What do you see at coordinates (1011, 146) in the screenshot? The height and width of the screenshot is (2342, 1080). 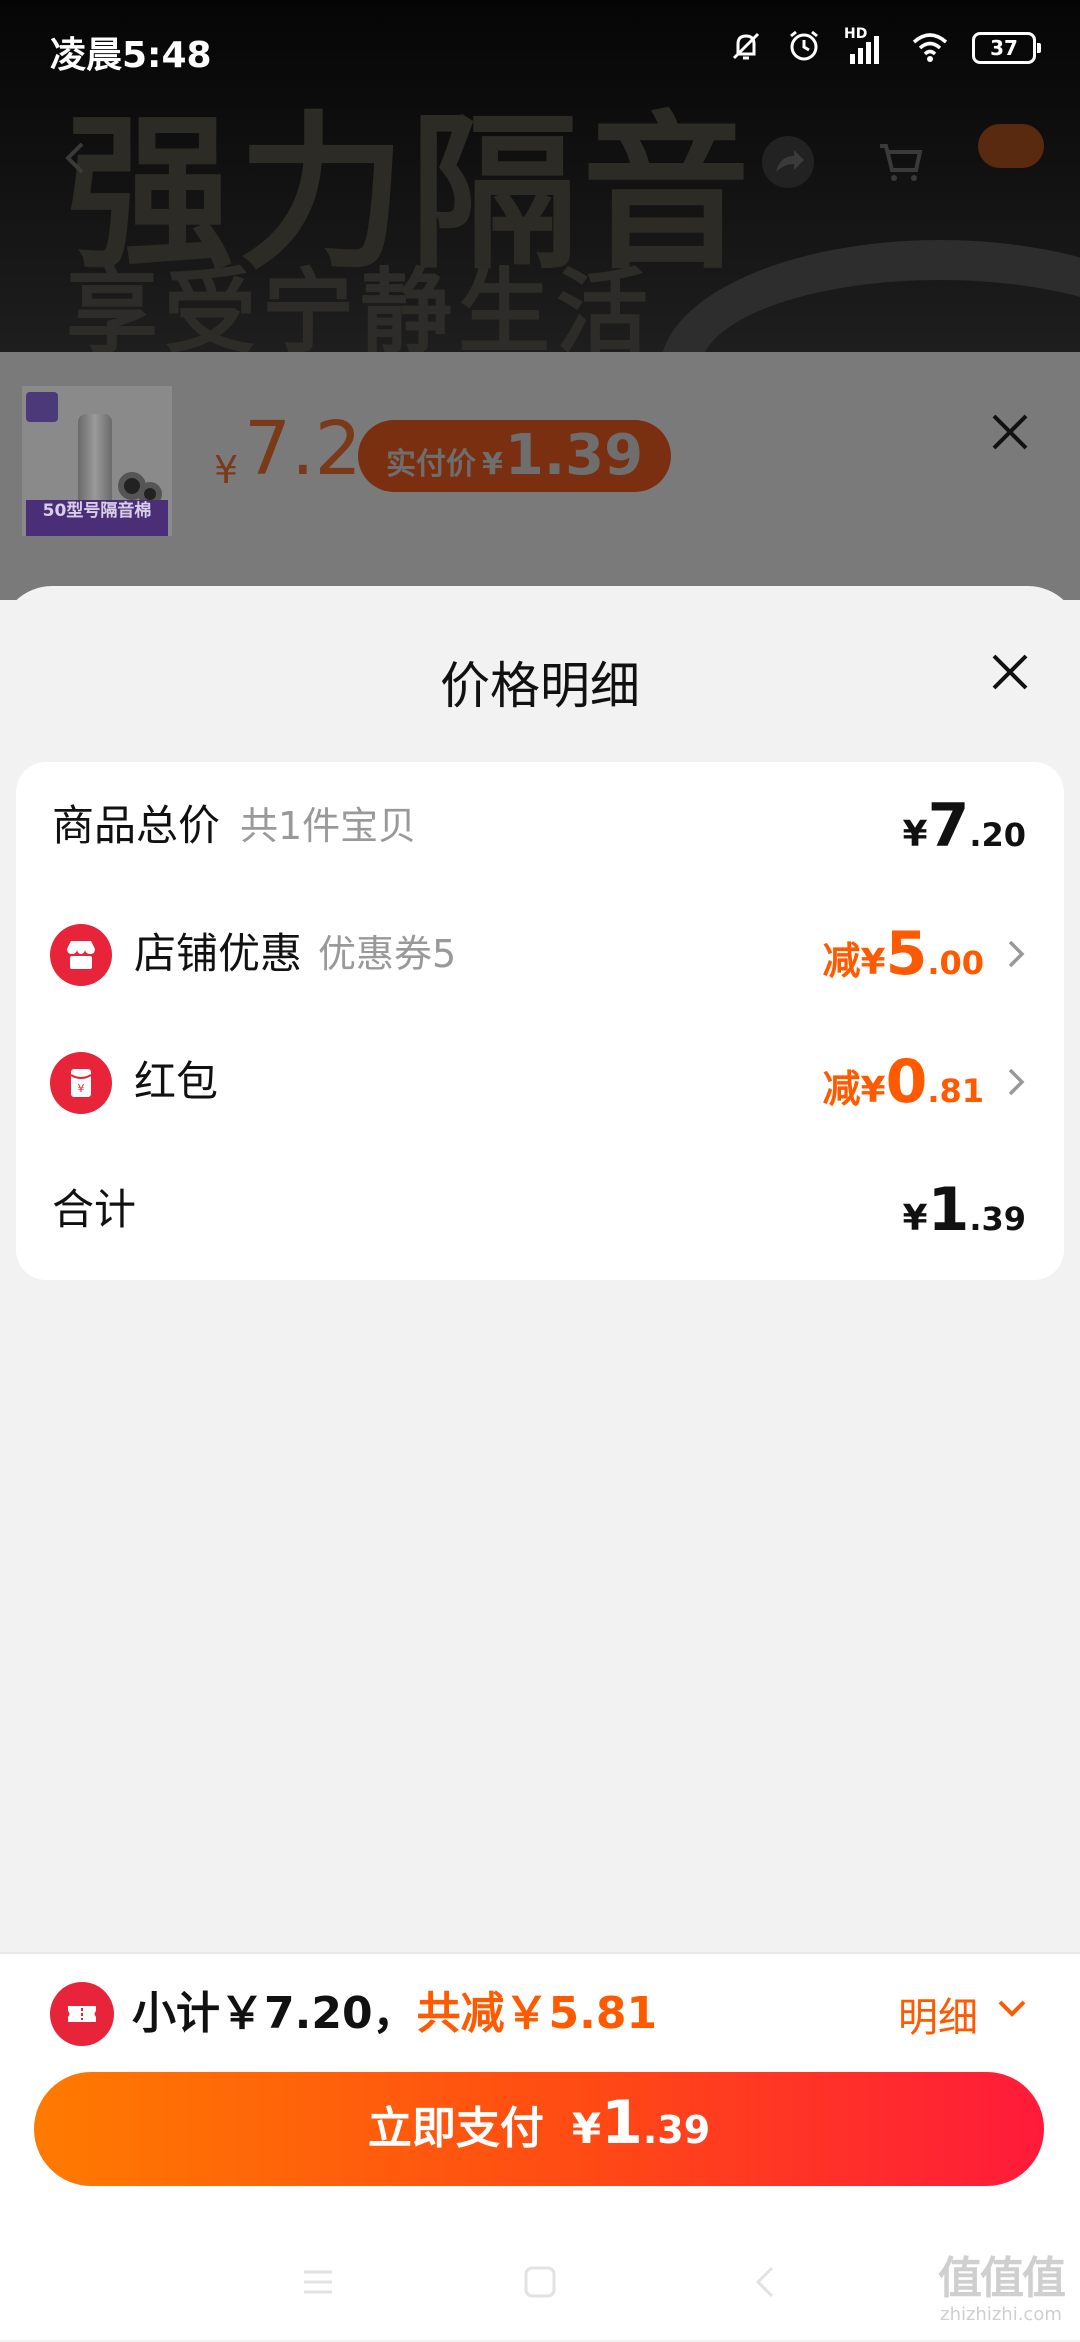 I see `more-menu-badge` at bounding box center [1011, 146].